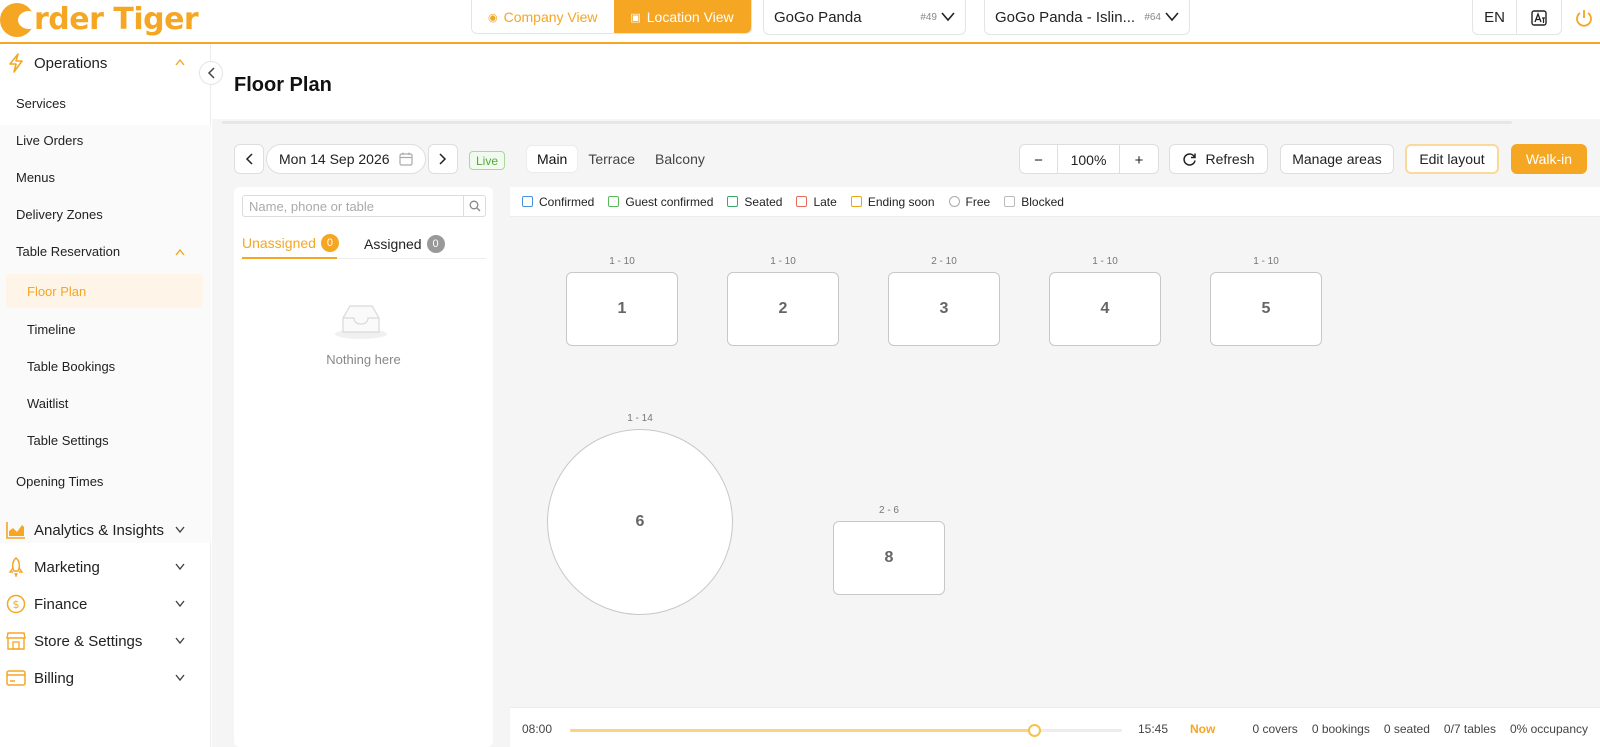 The width and height of the screenshot is (1600, 747). Describe the element at coordinates (846, 730) in the screenshot. I see `timeline-slider-track` at that location.